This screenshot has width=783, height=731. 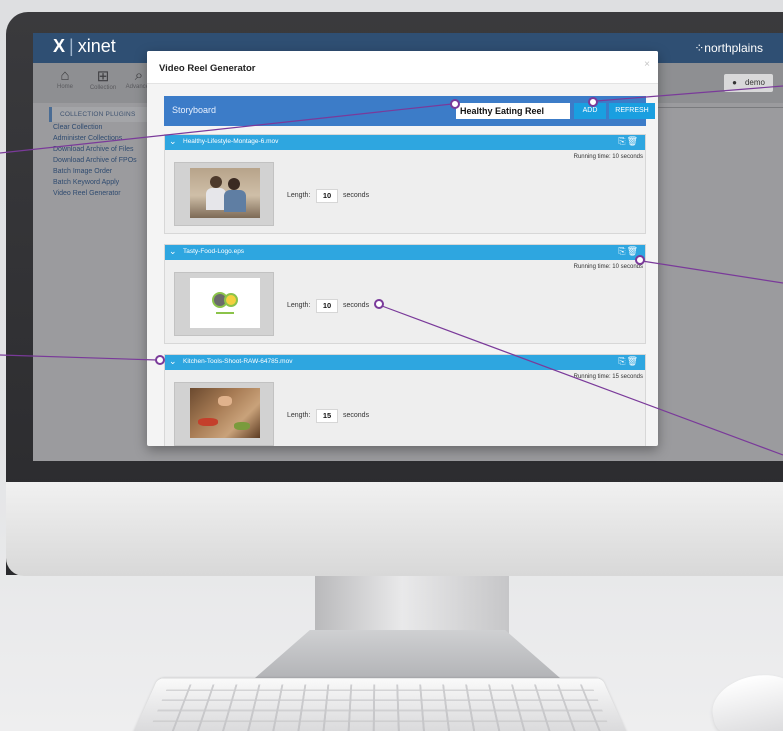 I want to click on toolbar-collection-button: ⊞ Collection, so click(x=103, y=79).